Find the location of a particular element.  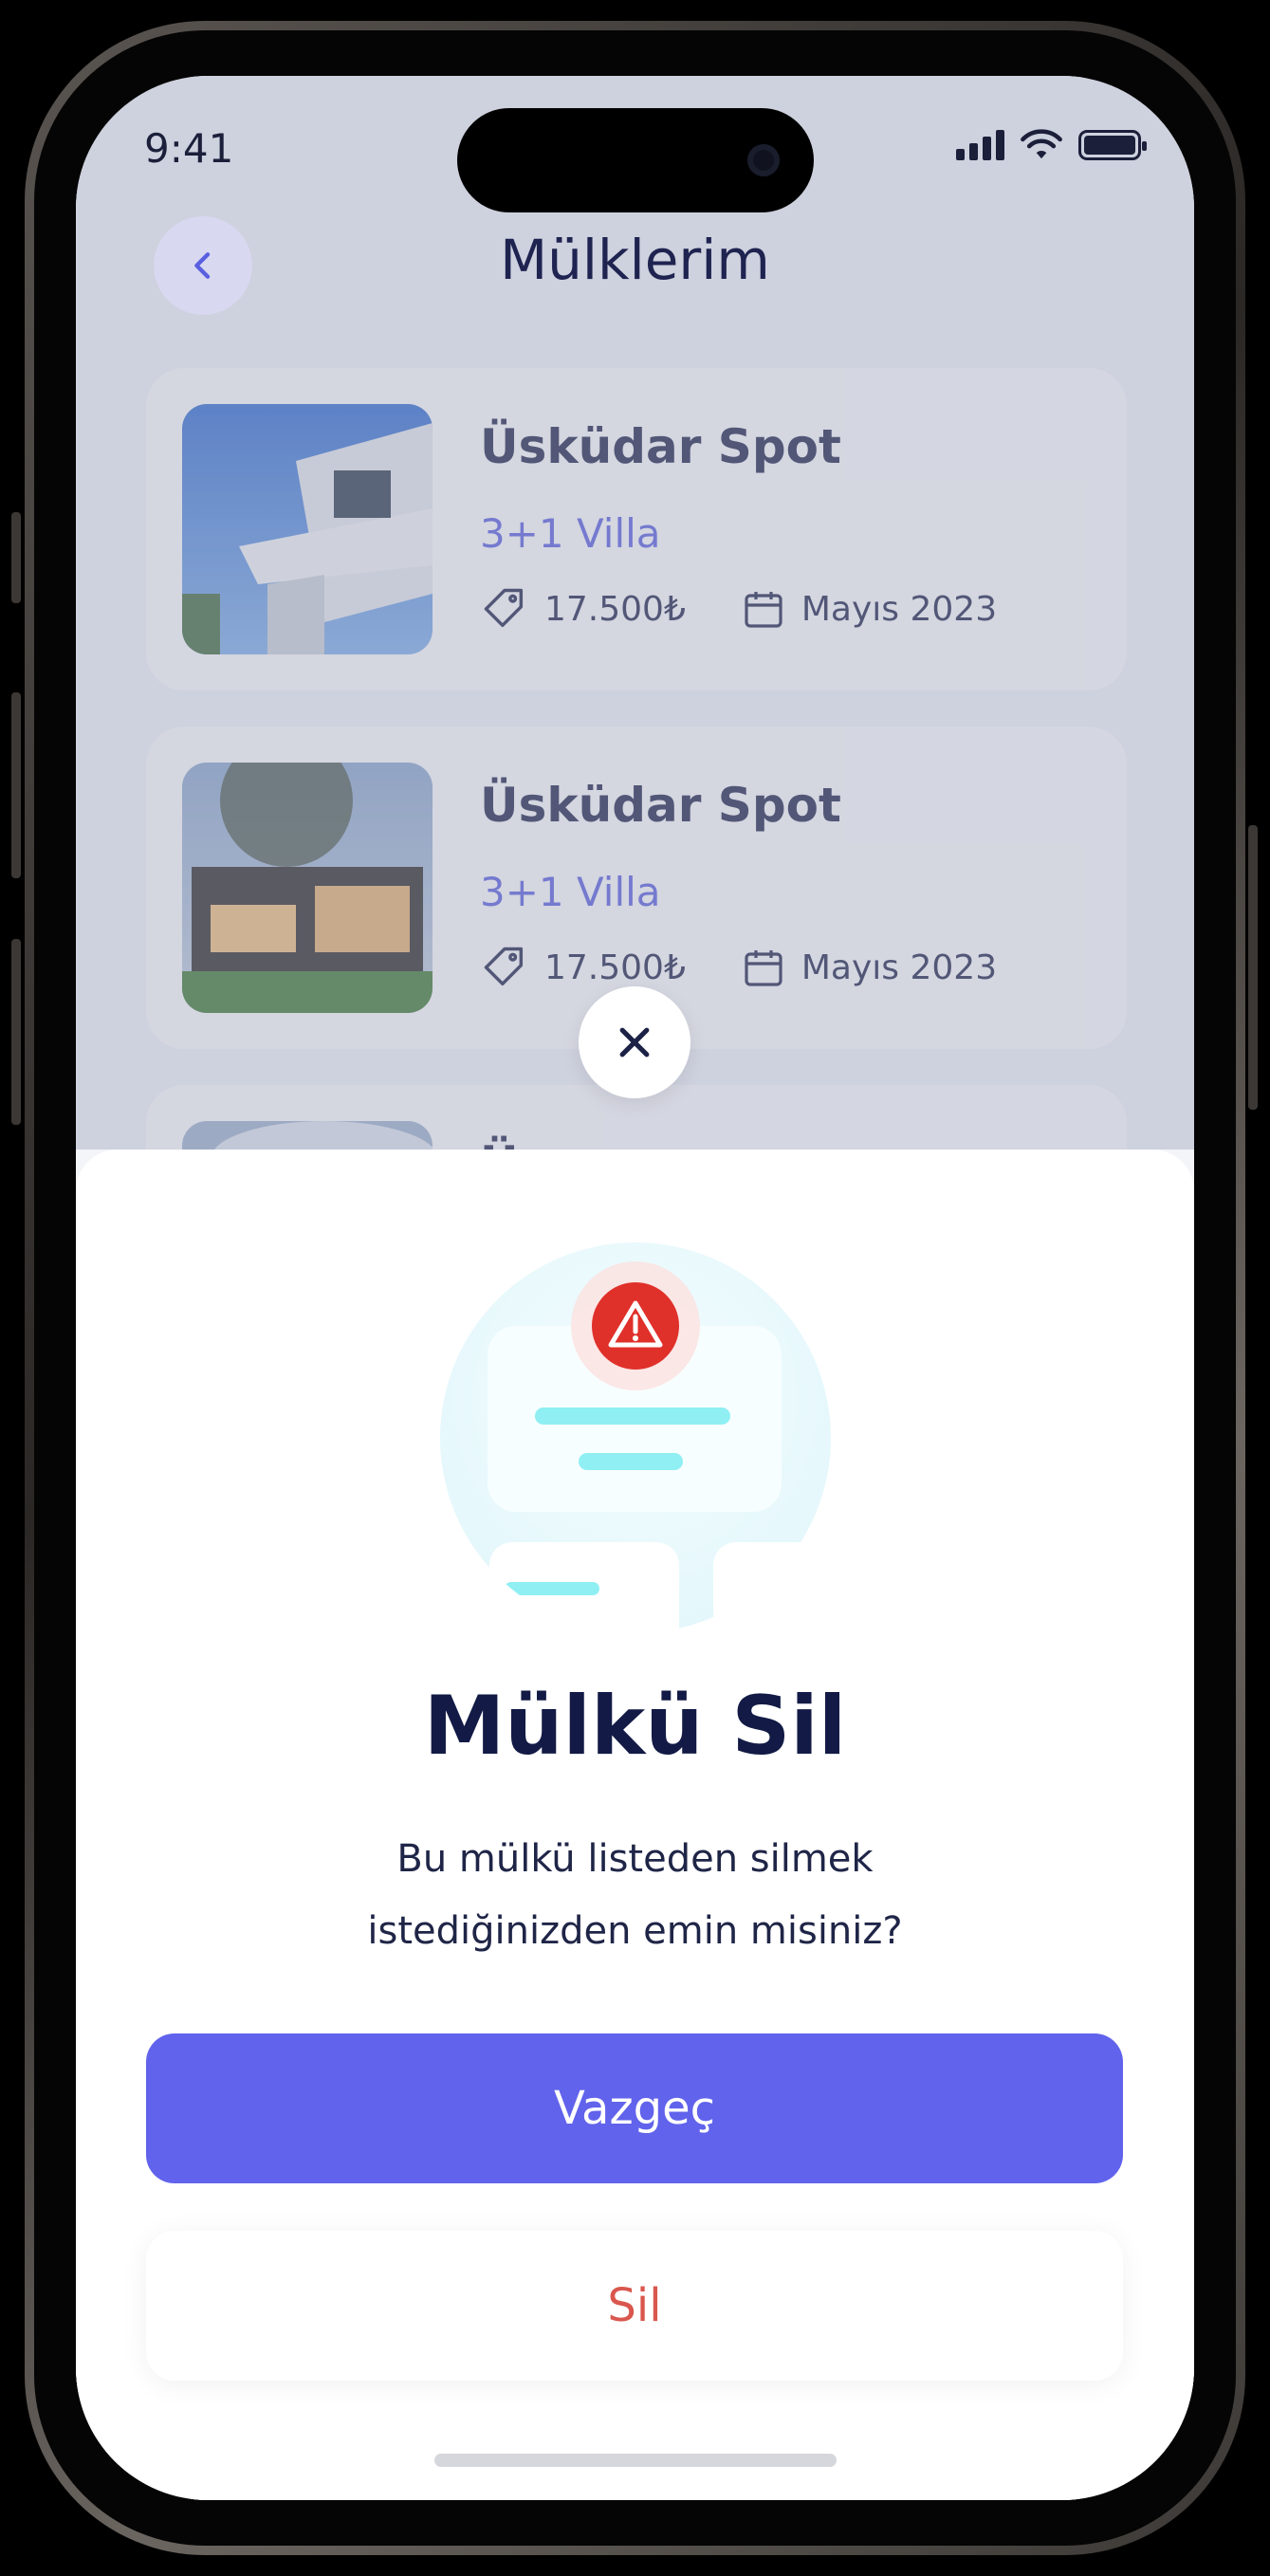

delete-illustration is located at coordinates (635, 1437).